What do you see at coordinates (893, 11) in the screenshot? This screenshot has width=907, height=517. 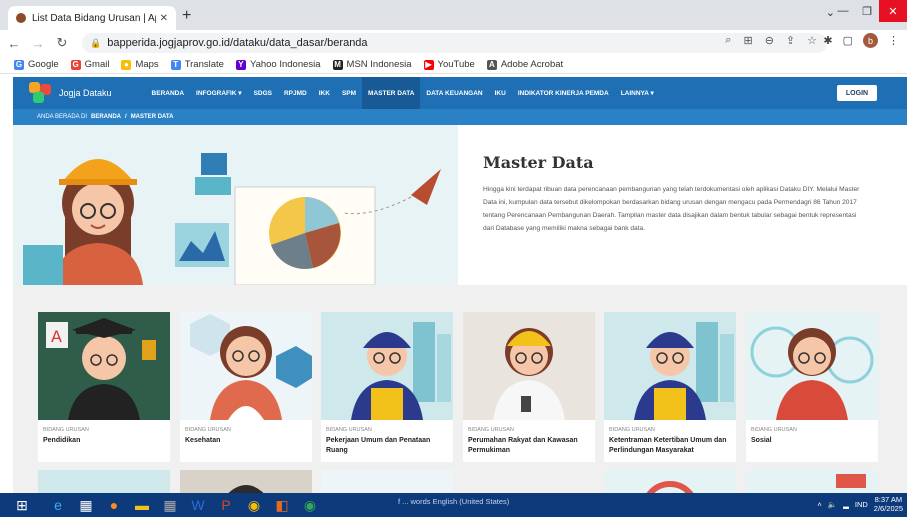 I see `close-window-icon: ✕` at bounding box center [893, 11].